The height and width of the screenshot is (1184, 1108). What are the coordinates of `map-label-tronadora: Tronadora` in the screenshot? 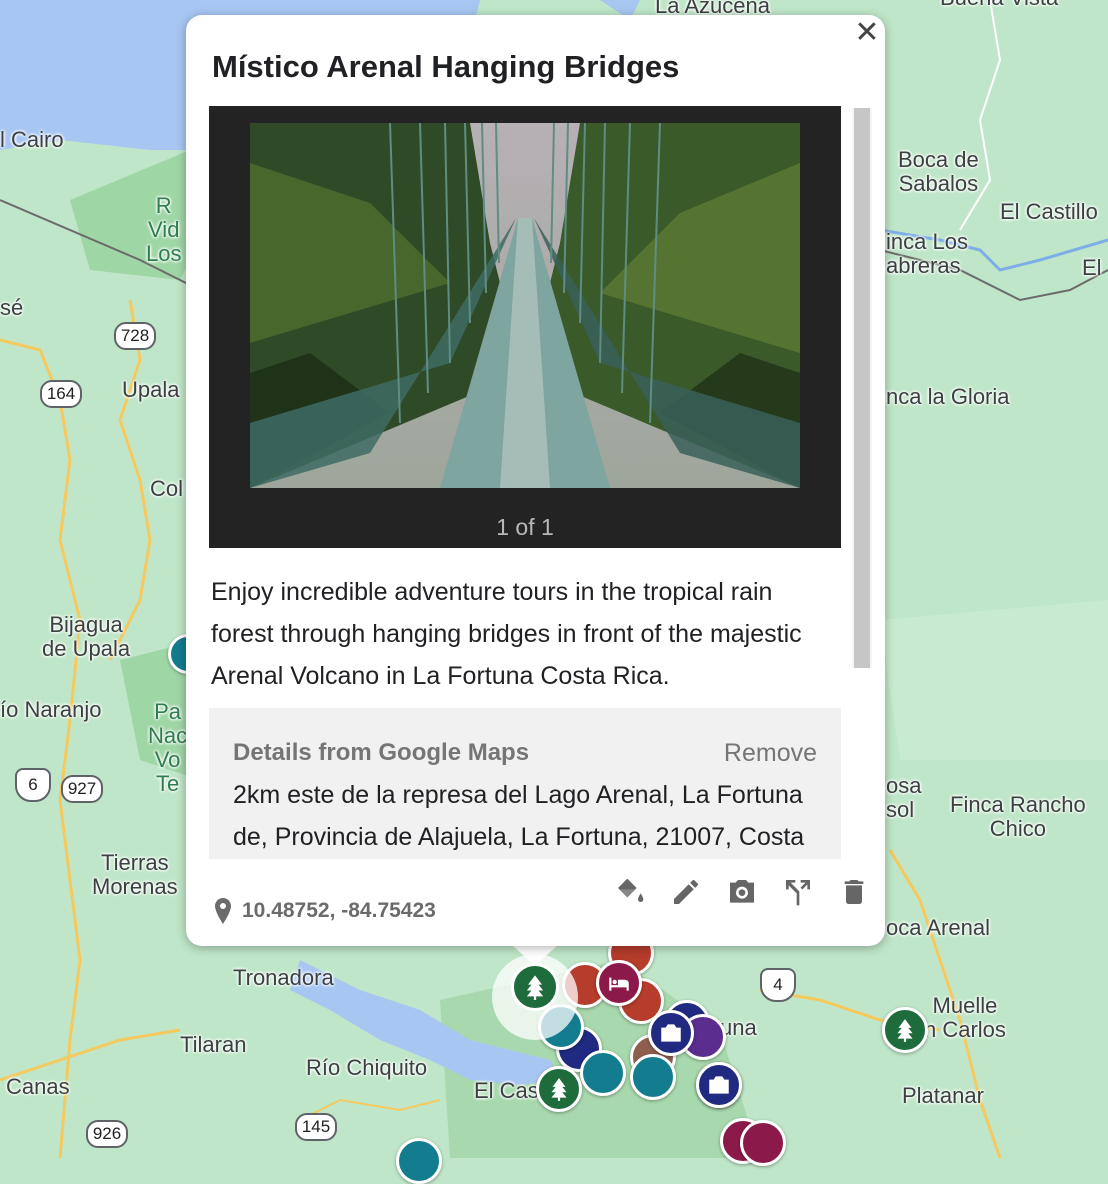 It's located at (283, 977).